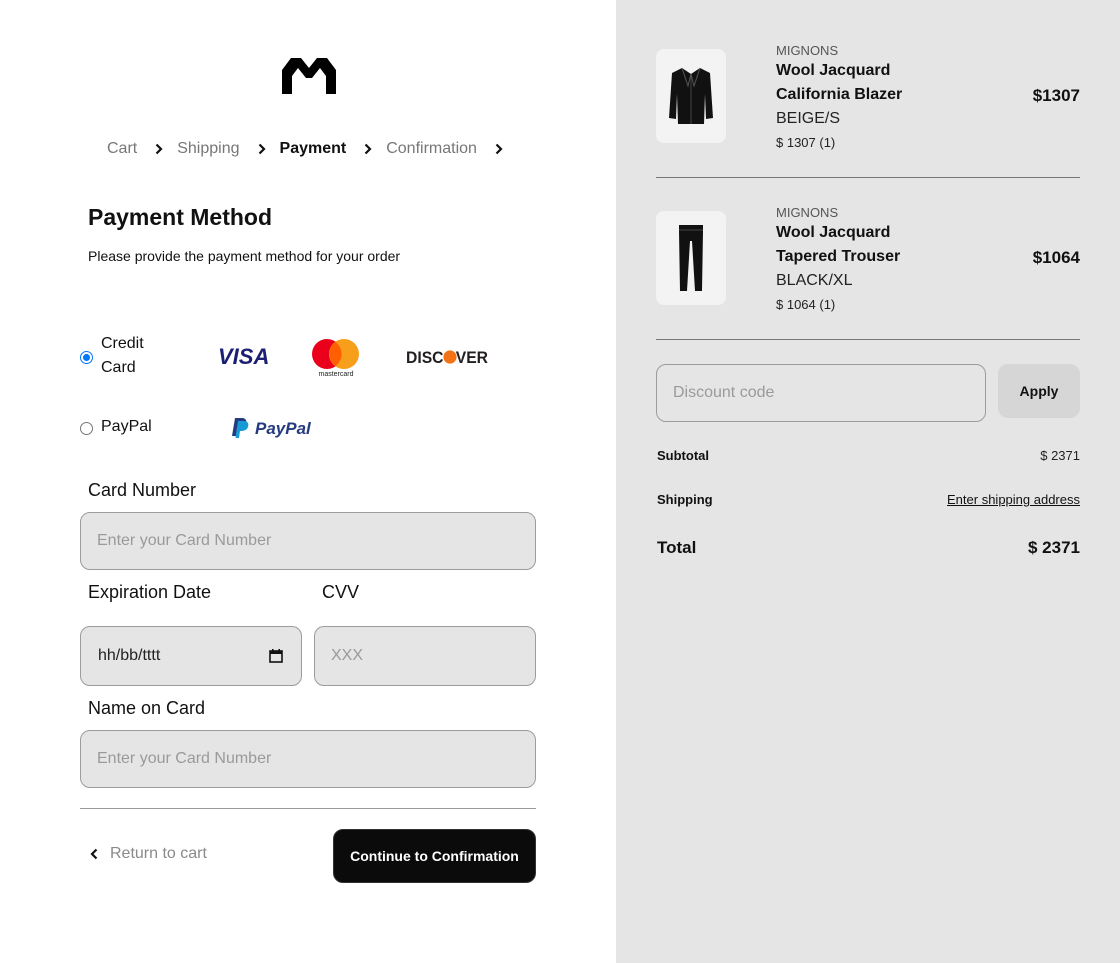 Image resolution: width=1120 pixels, height=963 pixels. Describe the element at coordinates (147, 708) in the screenshot. I see `name-on-card-label: Name on Card` at that location.